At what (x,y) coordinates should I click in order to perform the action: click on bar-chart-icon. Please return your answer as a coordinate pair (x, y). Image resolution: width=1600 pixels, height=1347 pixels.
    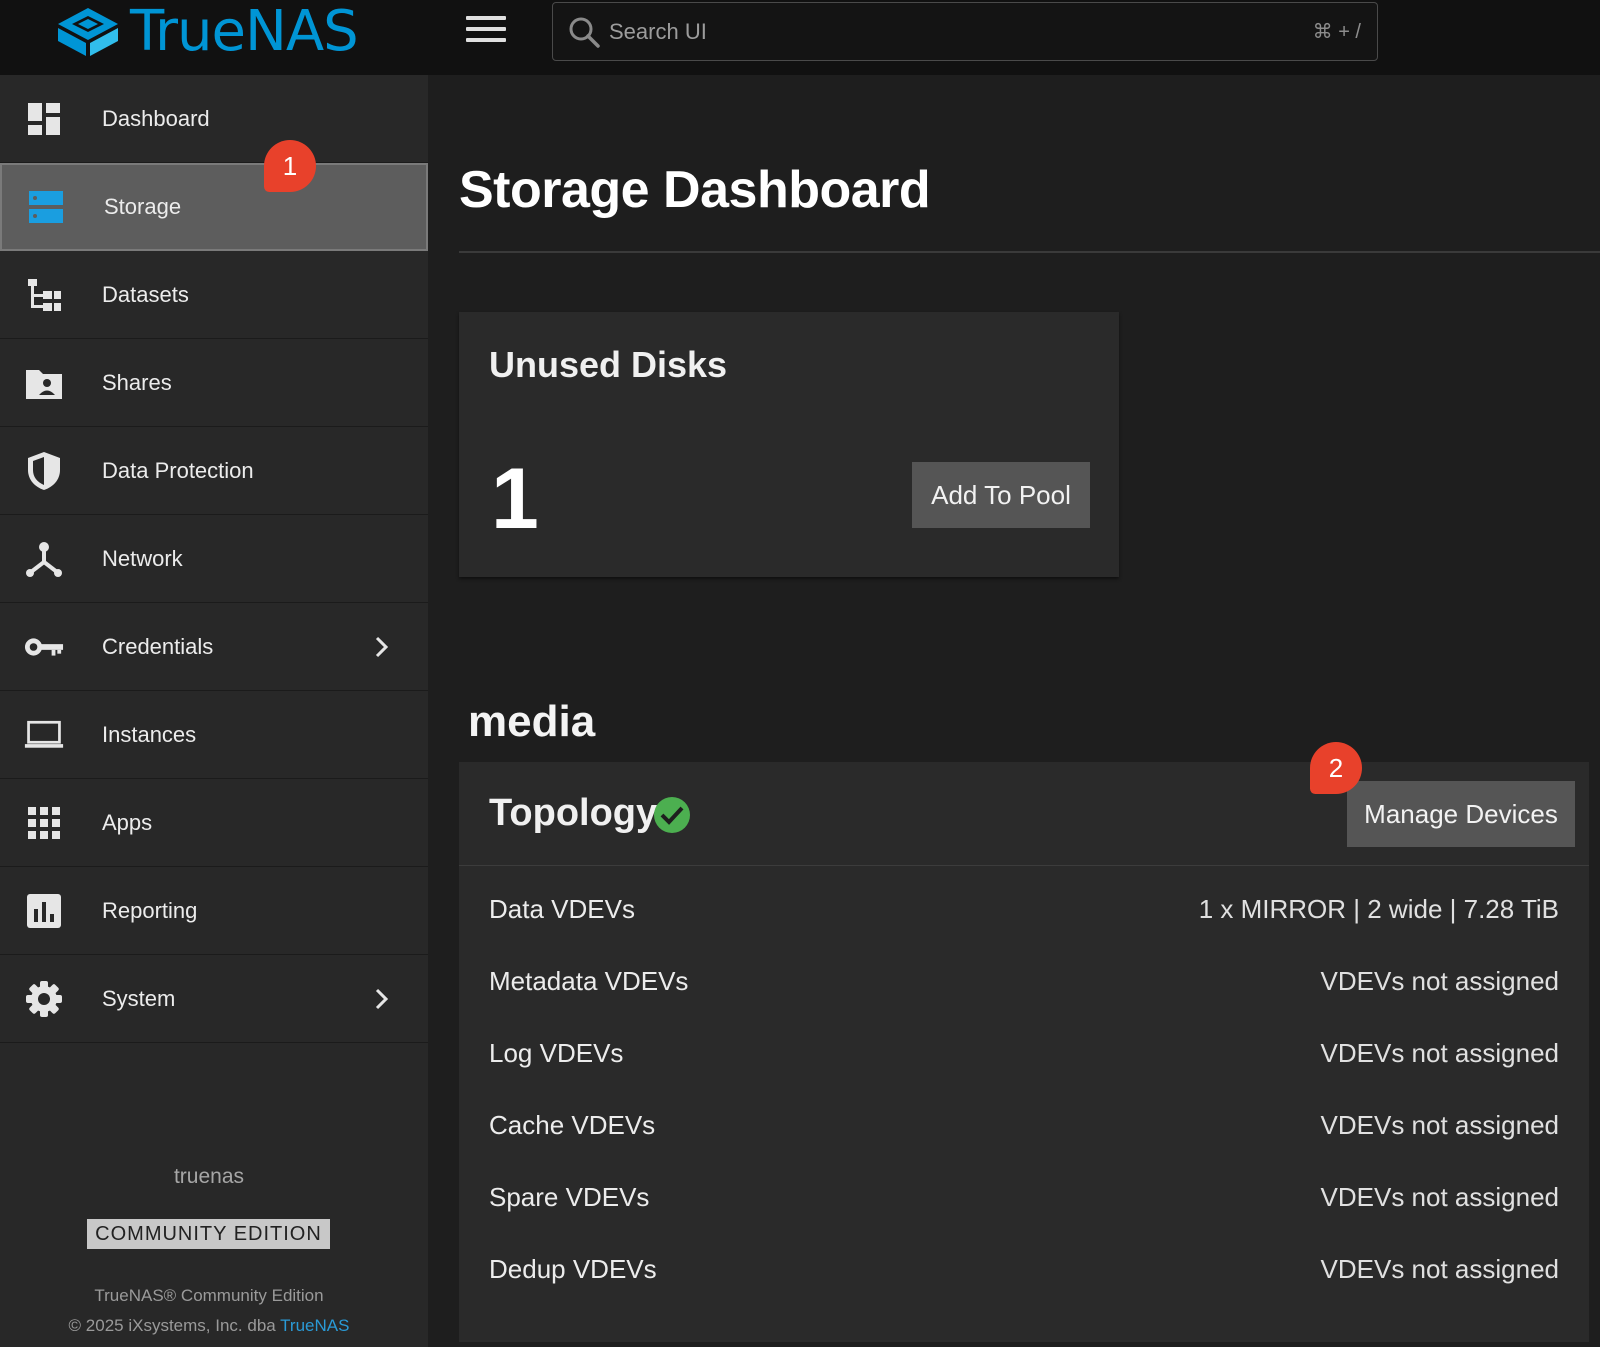
    Looking at the image, I should click on (44, 911).